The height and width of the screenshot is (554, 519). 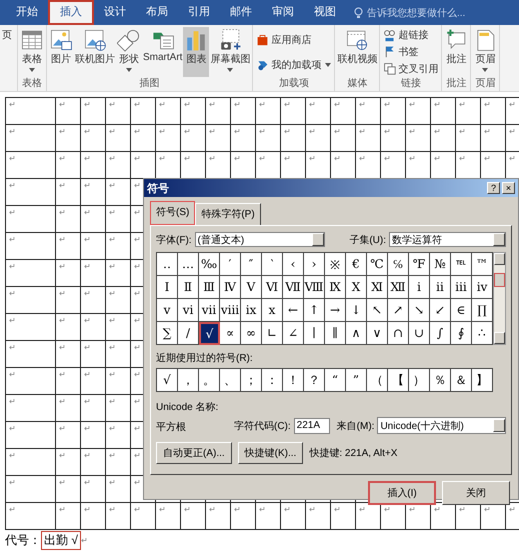 I want to click on symbol-cell: 】, so click(x=482, y=380).